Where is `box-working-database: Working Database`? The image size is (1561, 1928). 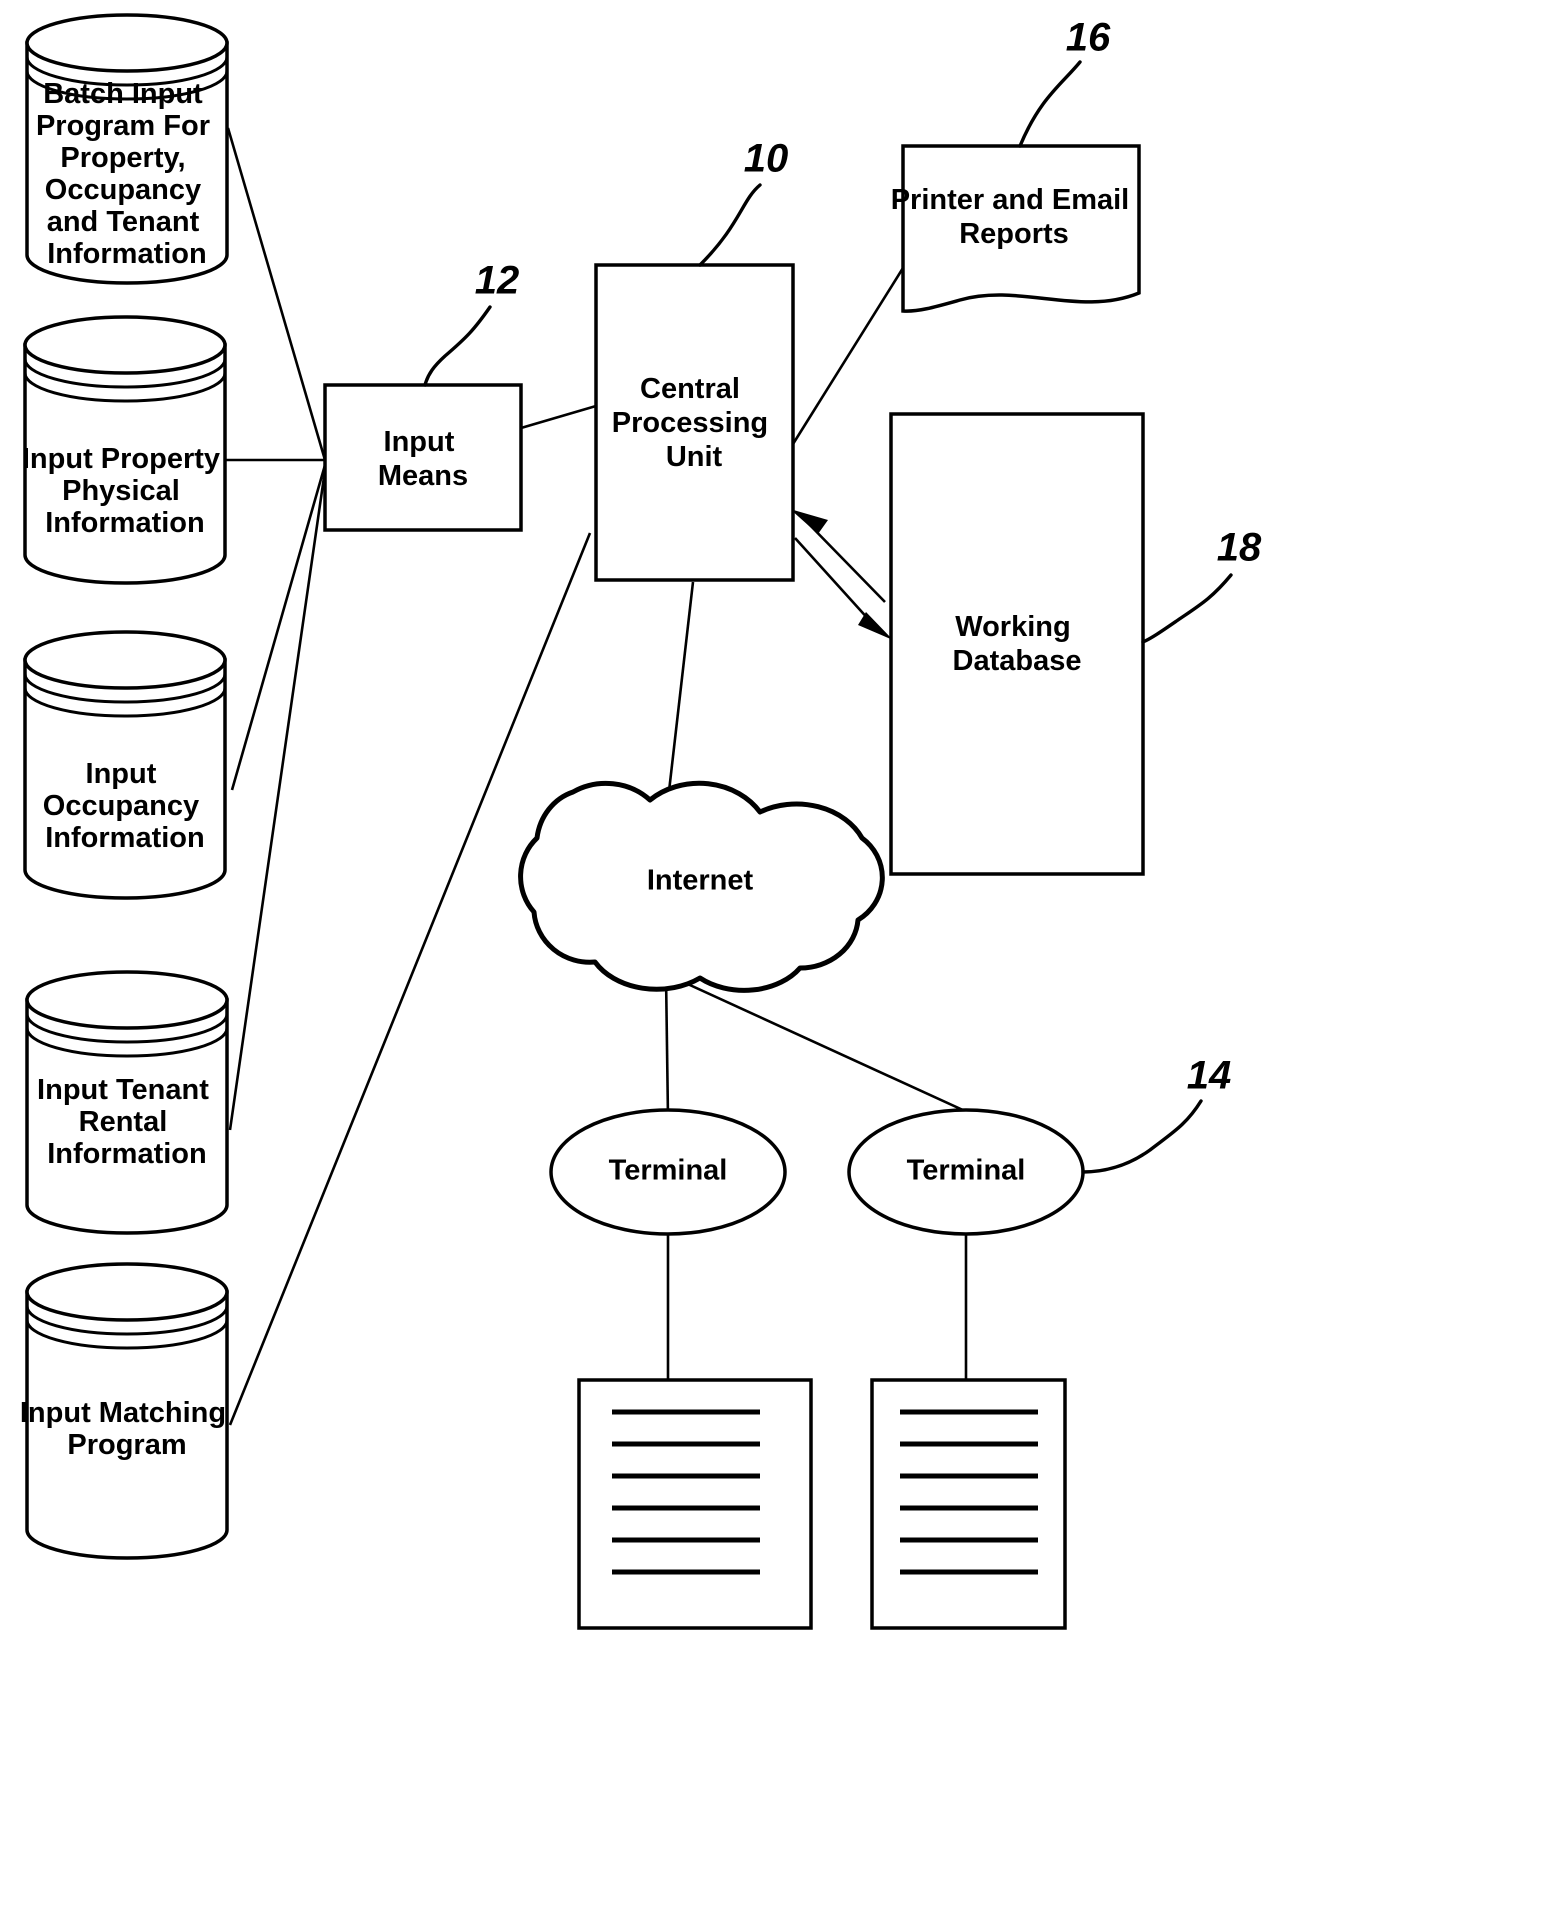
box-working-database: Working Database is located at coordinates (1017, 644).